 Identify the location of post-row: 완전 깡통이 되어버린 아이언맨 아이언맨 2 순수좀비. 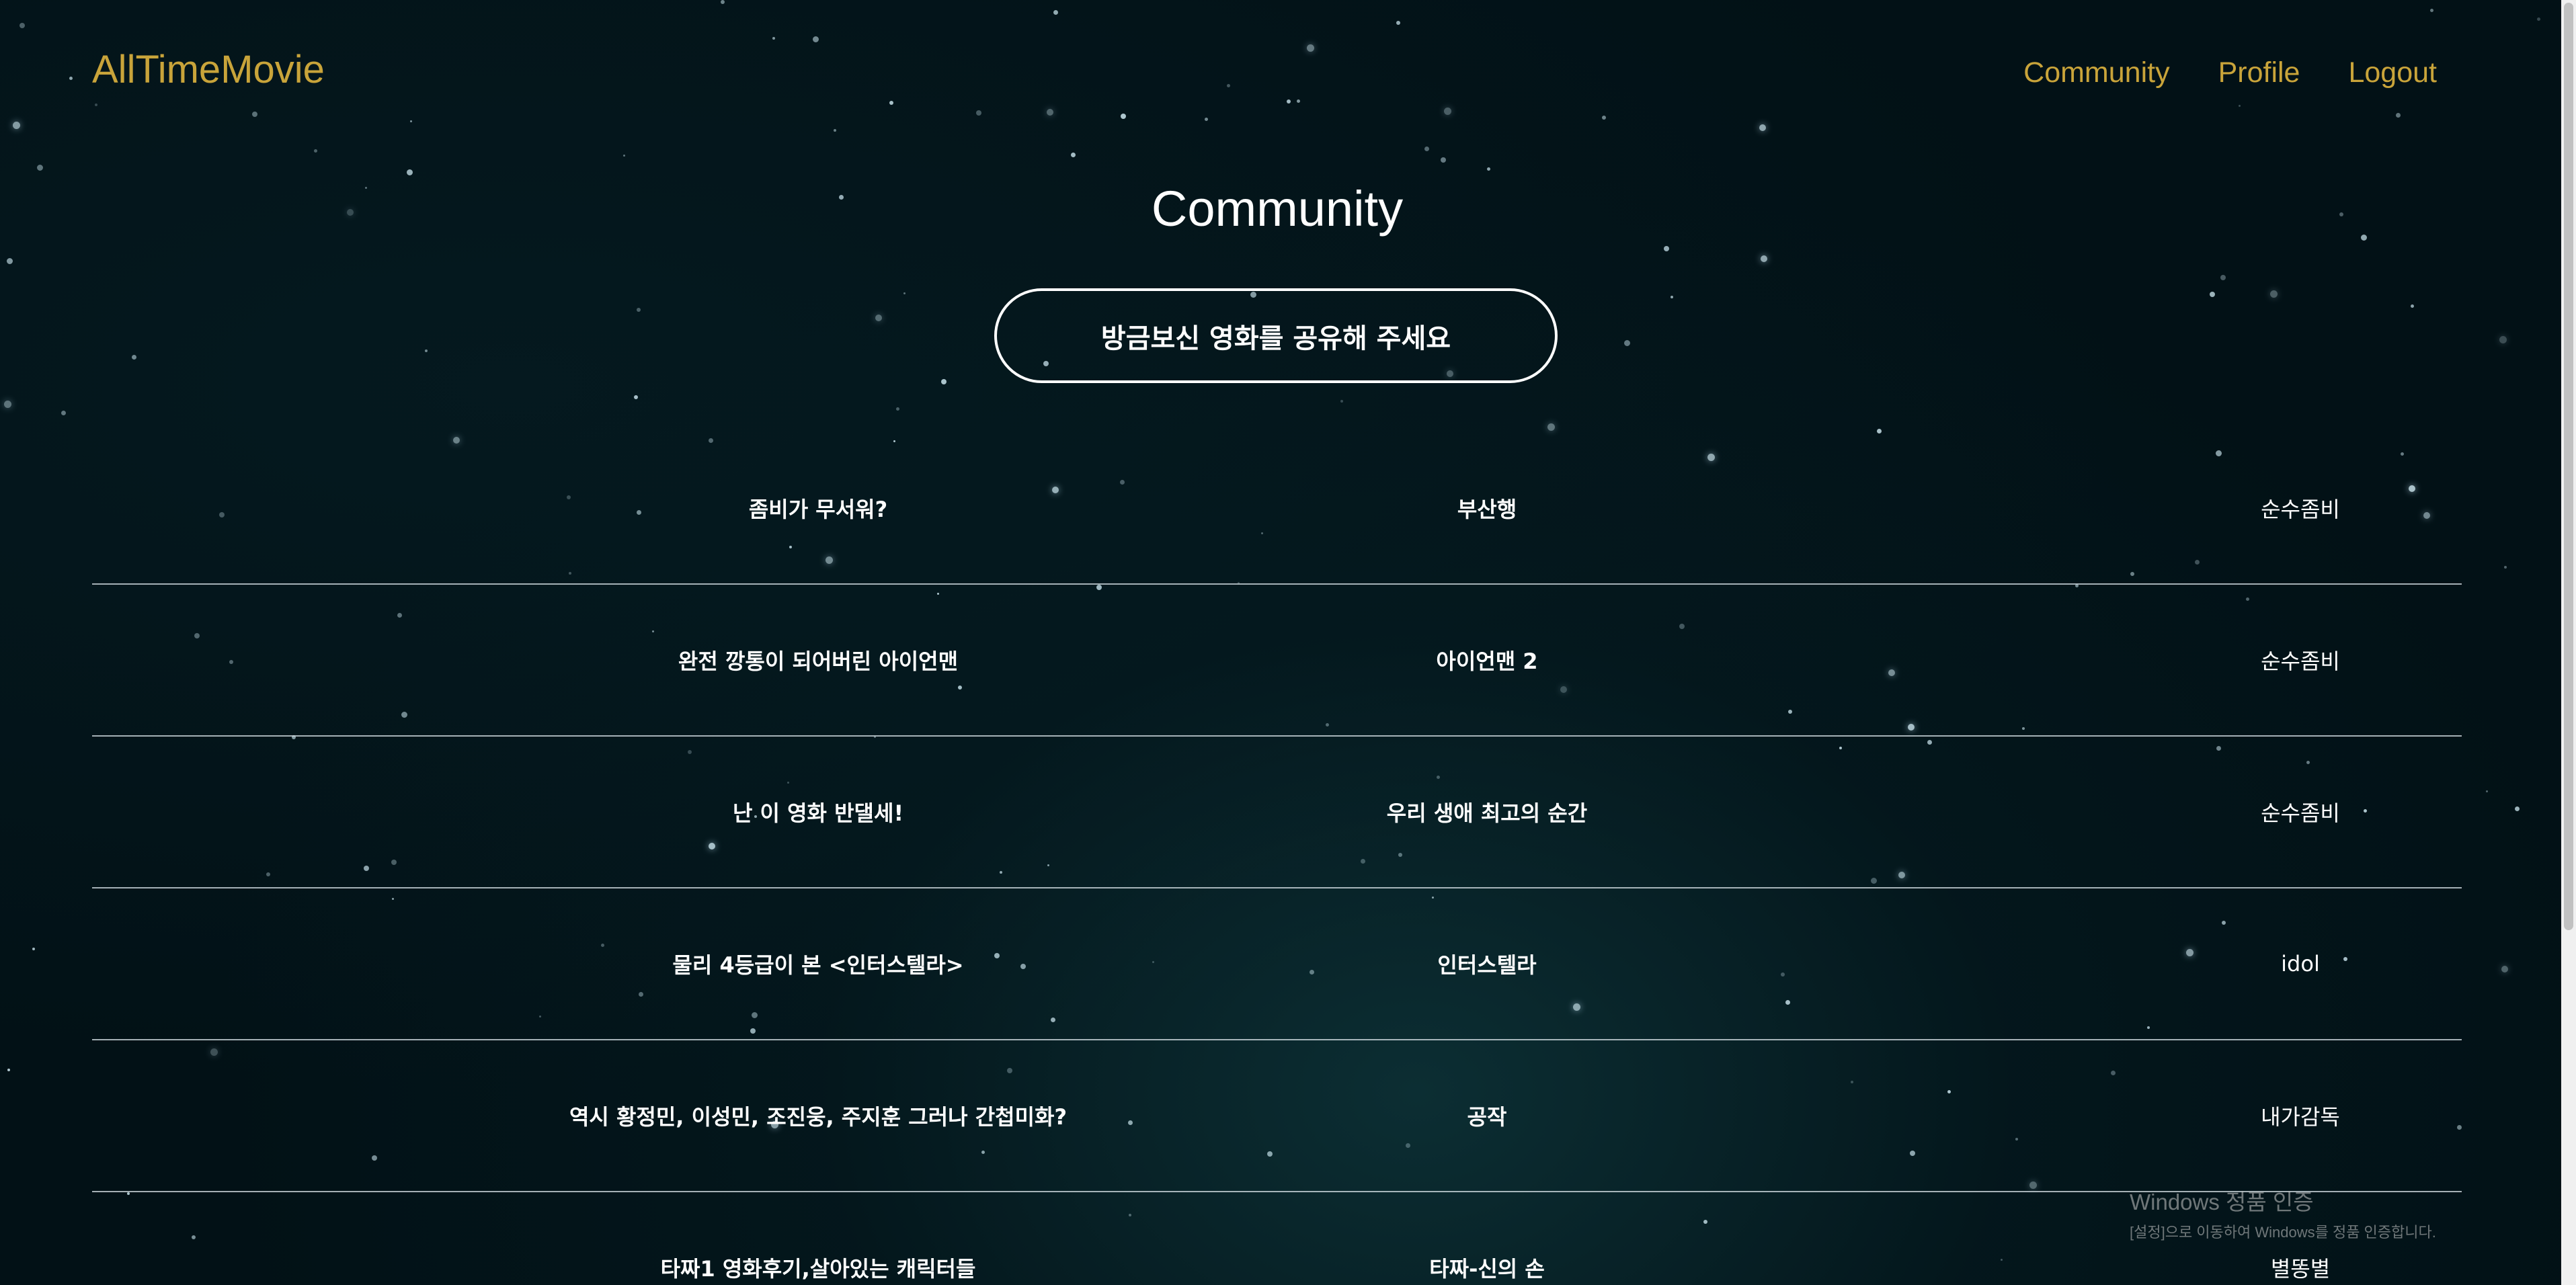
(1277, 661).